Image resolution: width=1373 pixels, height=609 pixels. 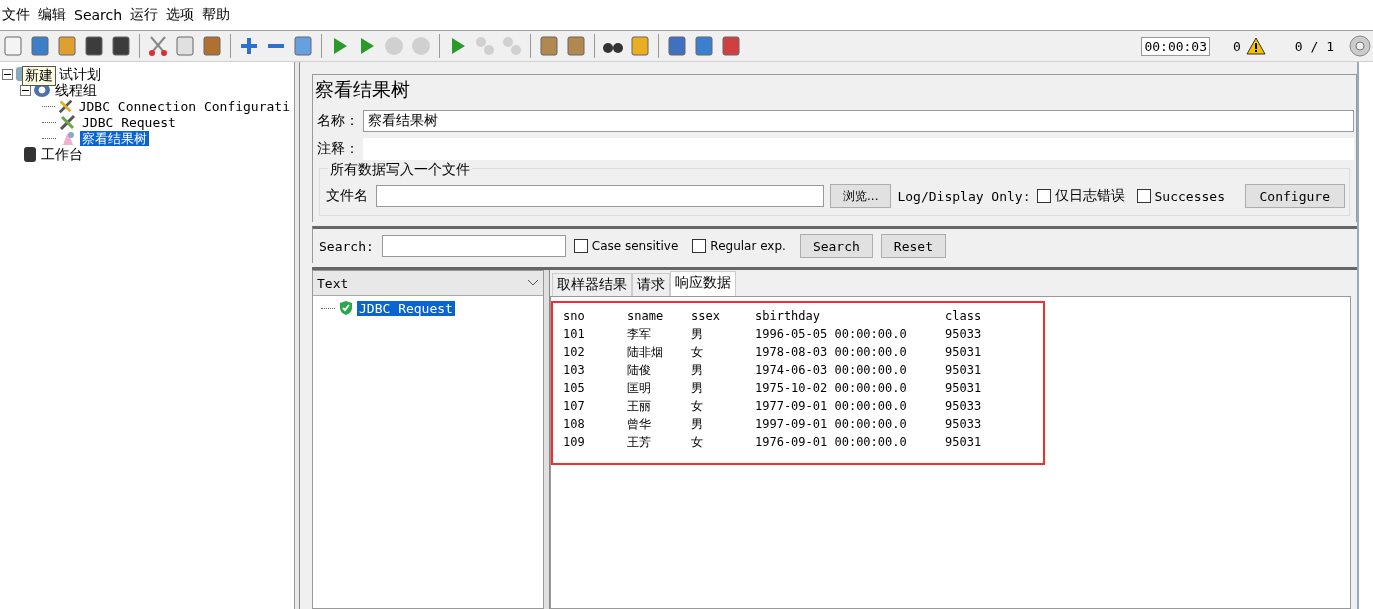 What do you see at coordinates (362, 89) in the screenshot?
I see `panel-title: 察看结果树` at bounding box center [362, 89].